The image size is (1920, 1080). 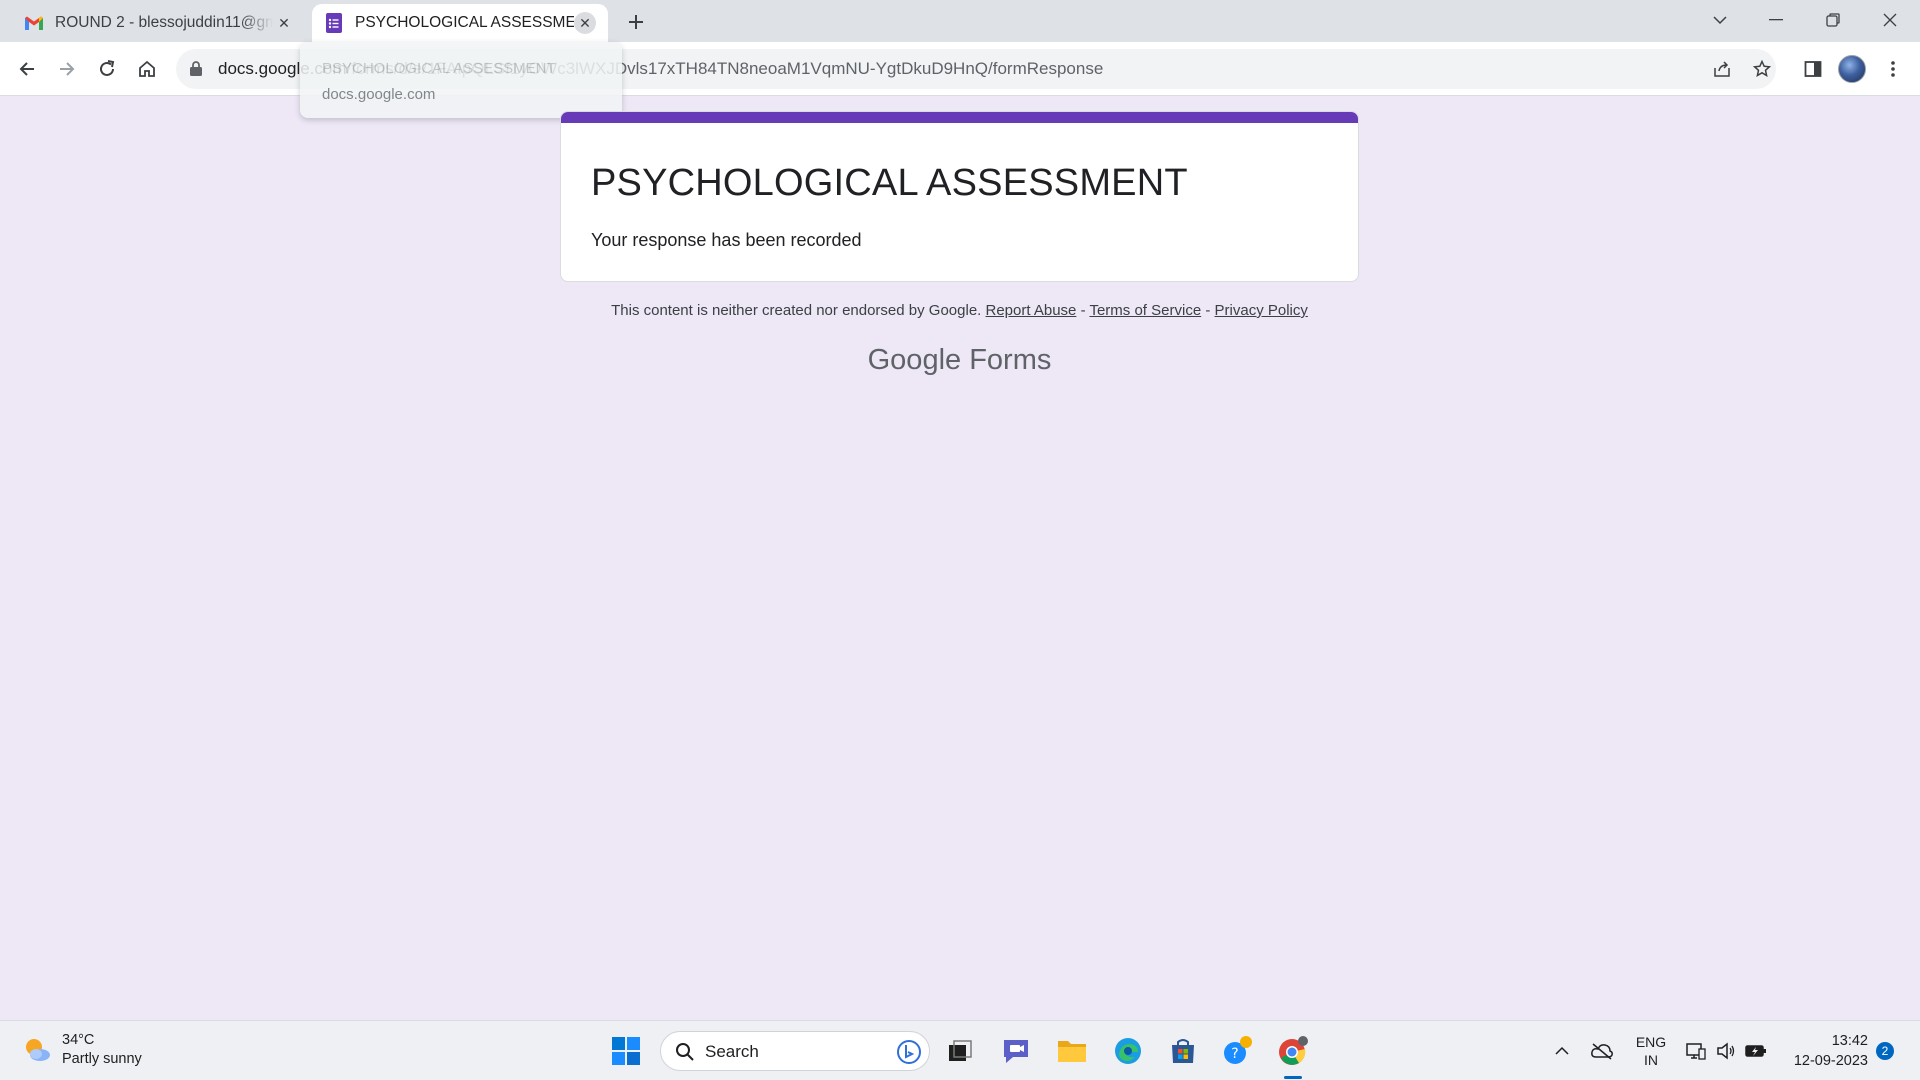 I want to click on cloud-offline-icon, so click(x=1602, y=1051).